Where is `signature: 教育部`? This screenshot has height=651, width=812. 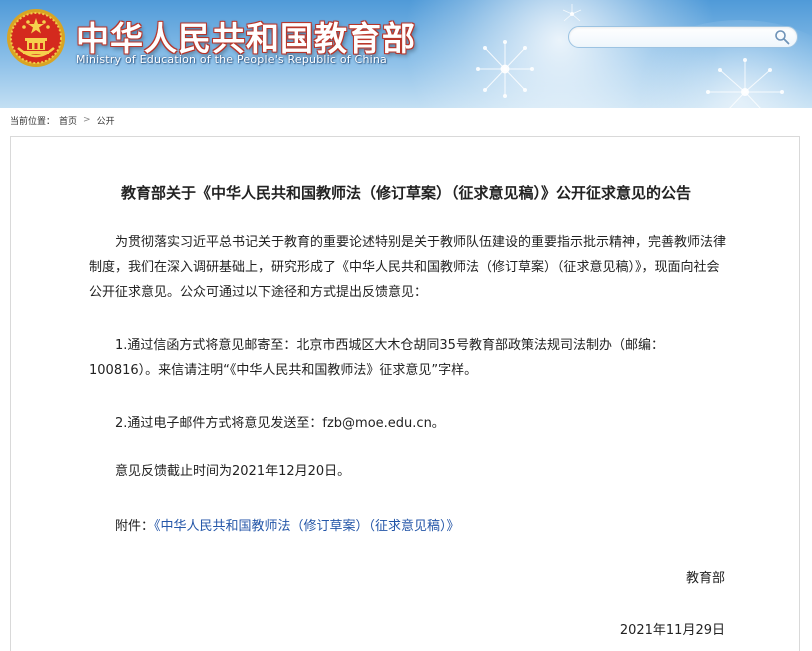
signature: 教育部 is located at coordinates (705, 578).